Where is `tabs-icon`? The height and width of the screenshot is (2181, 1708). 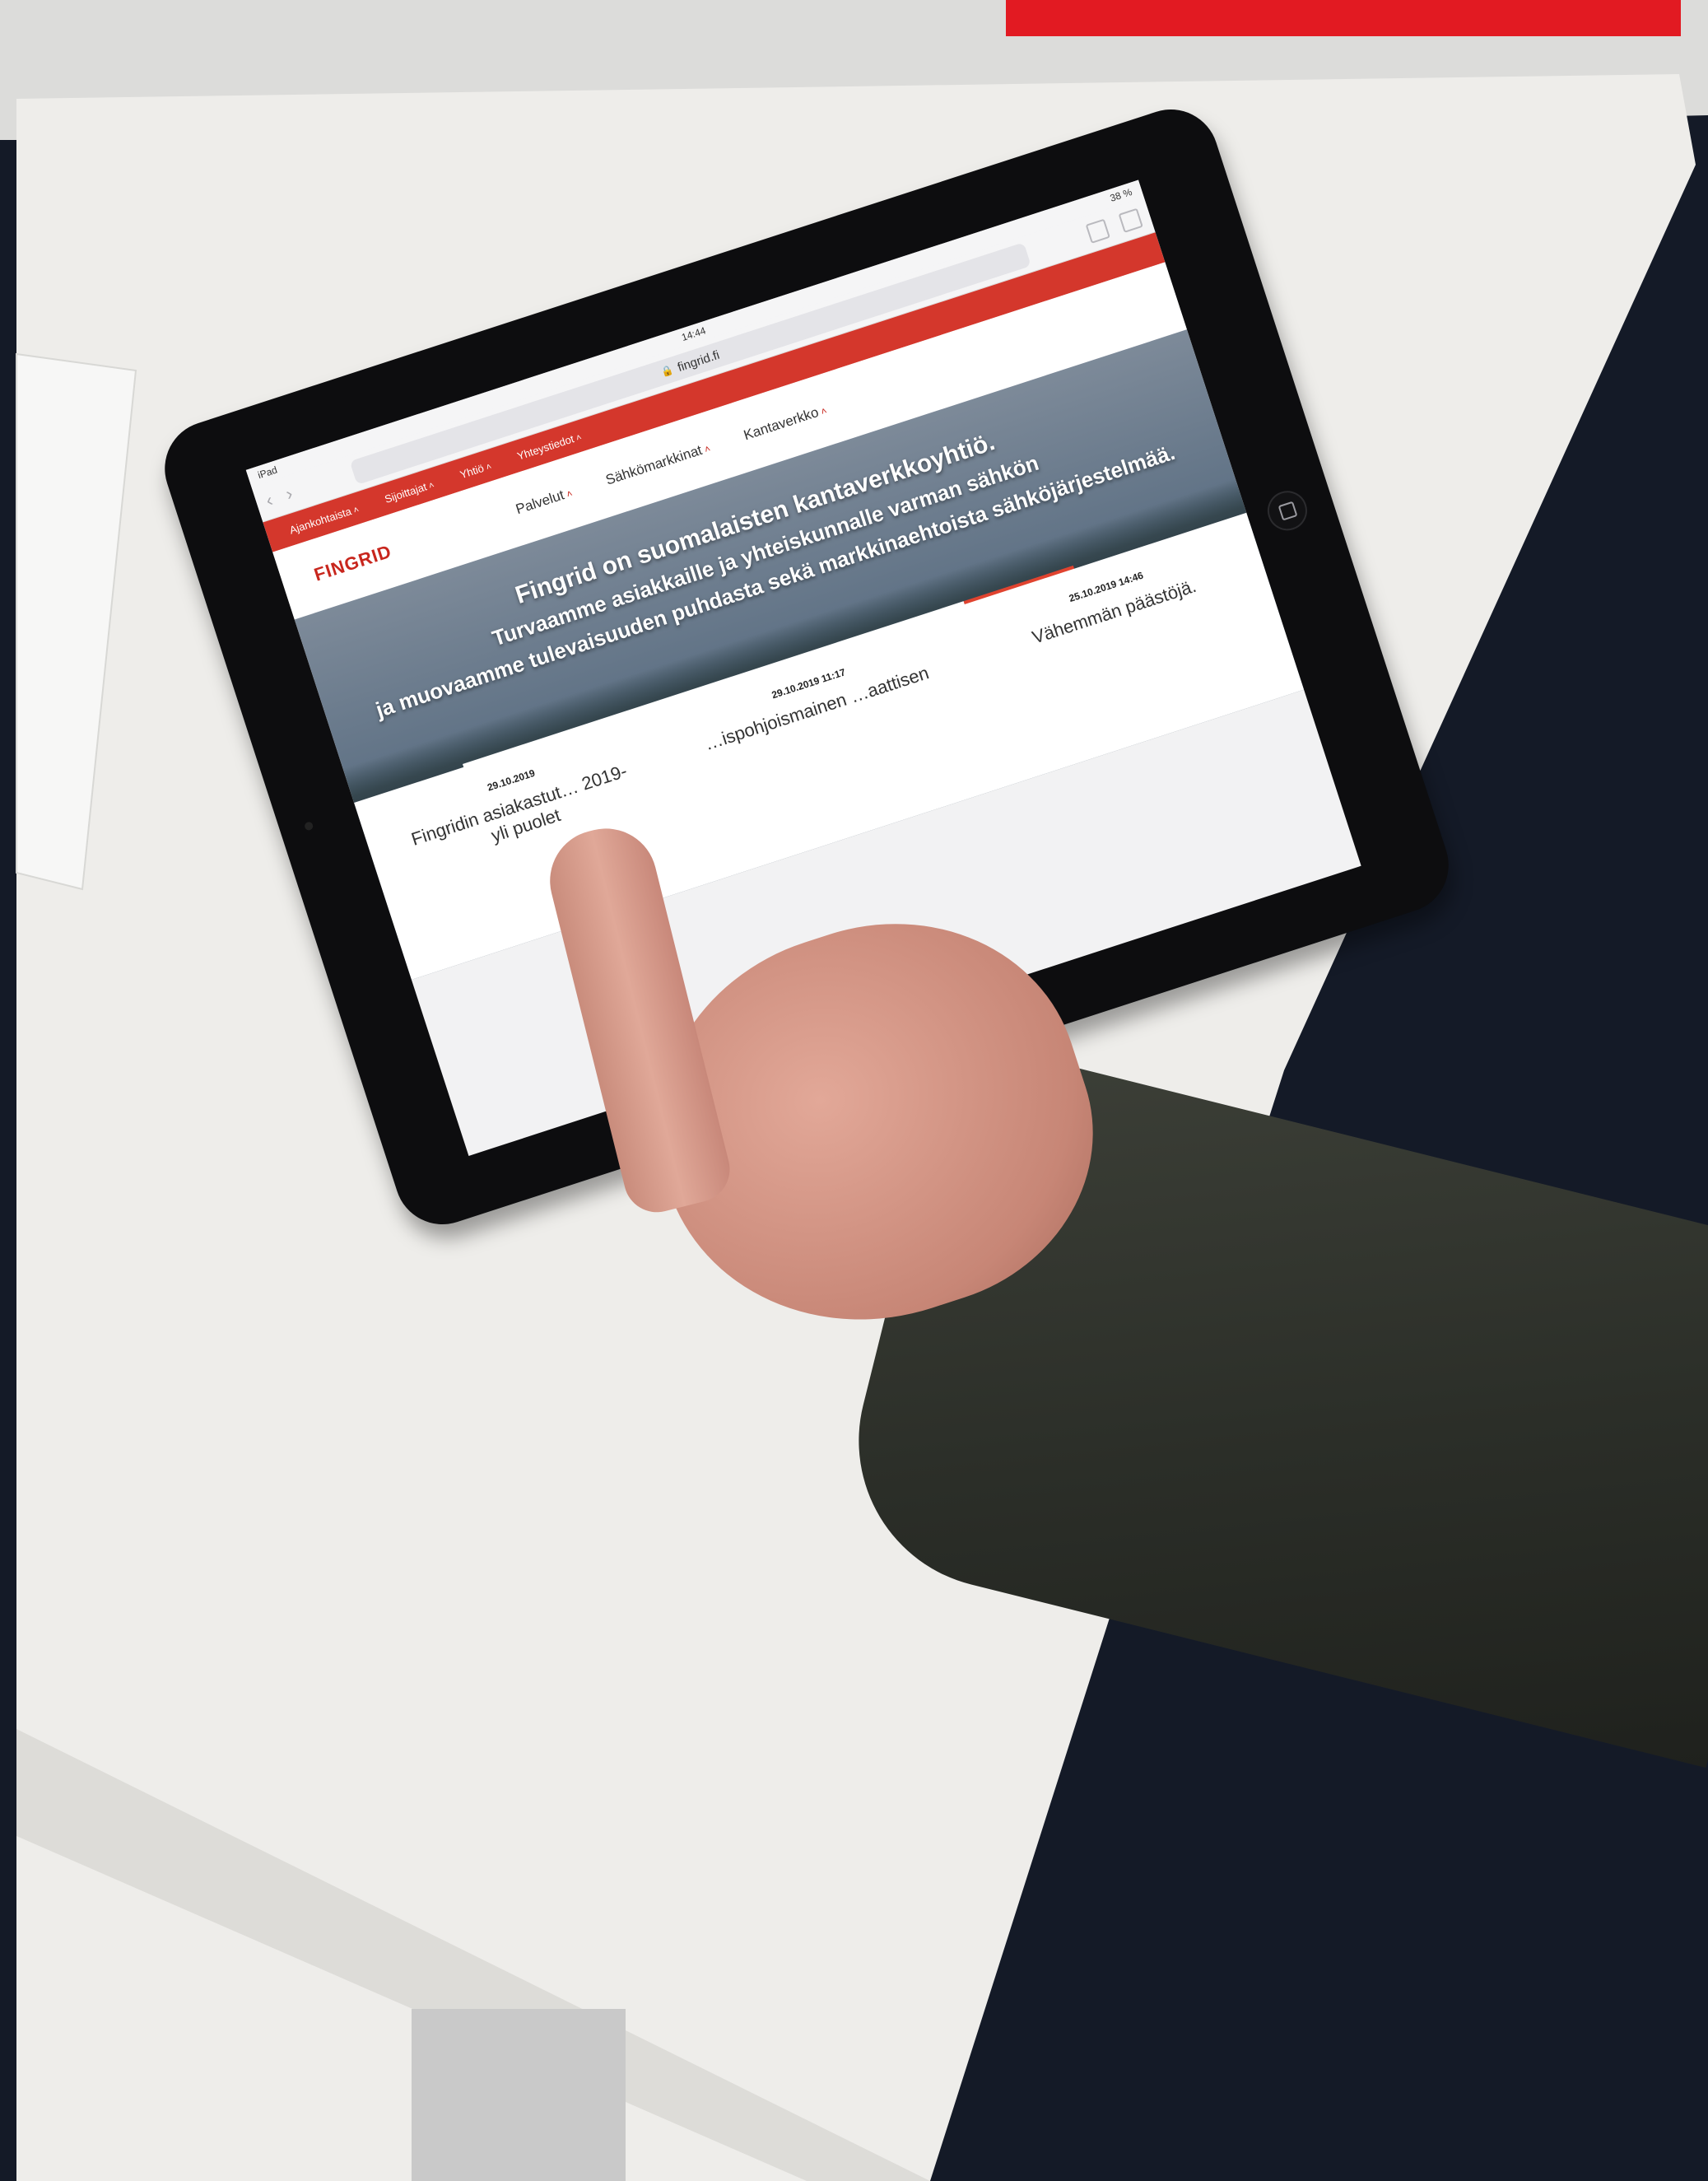
tabs-icon is located at coordinates (1130, 220).